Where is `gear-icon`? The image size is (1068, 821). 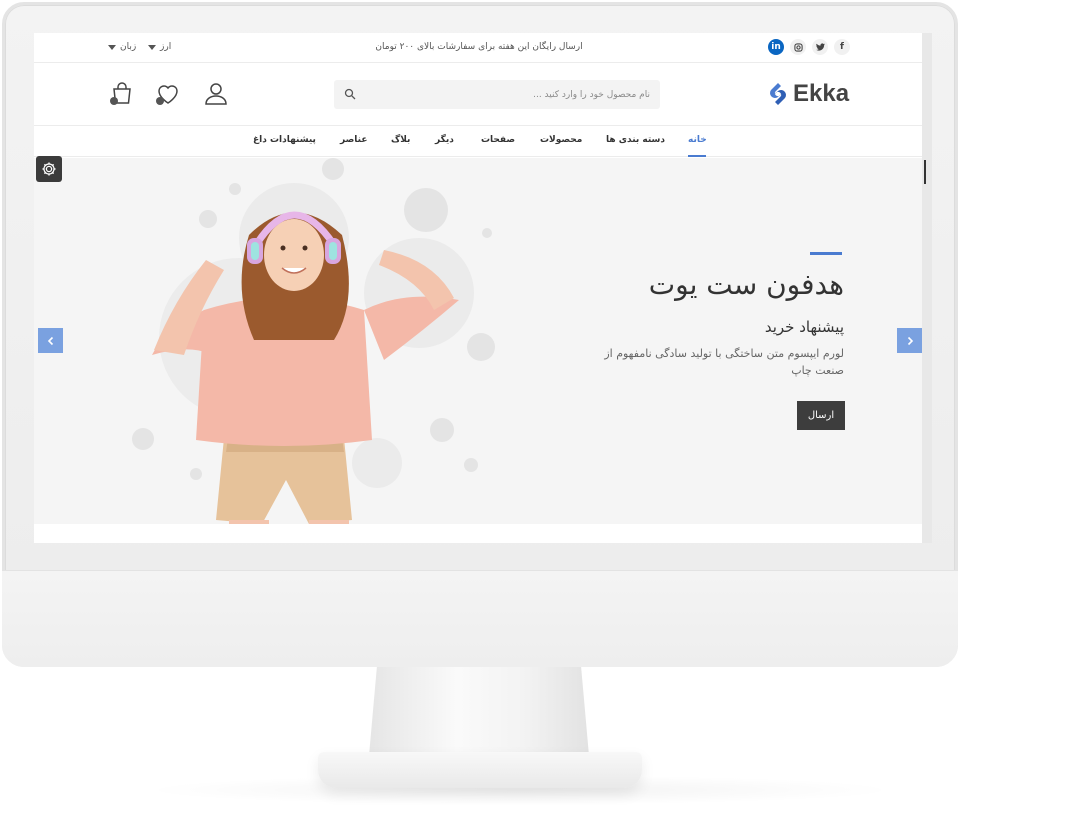
gear-icon is located at coordinates (49, 169).